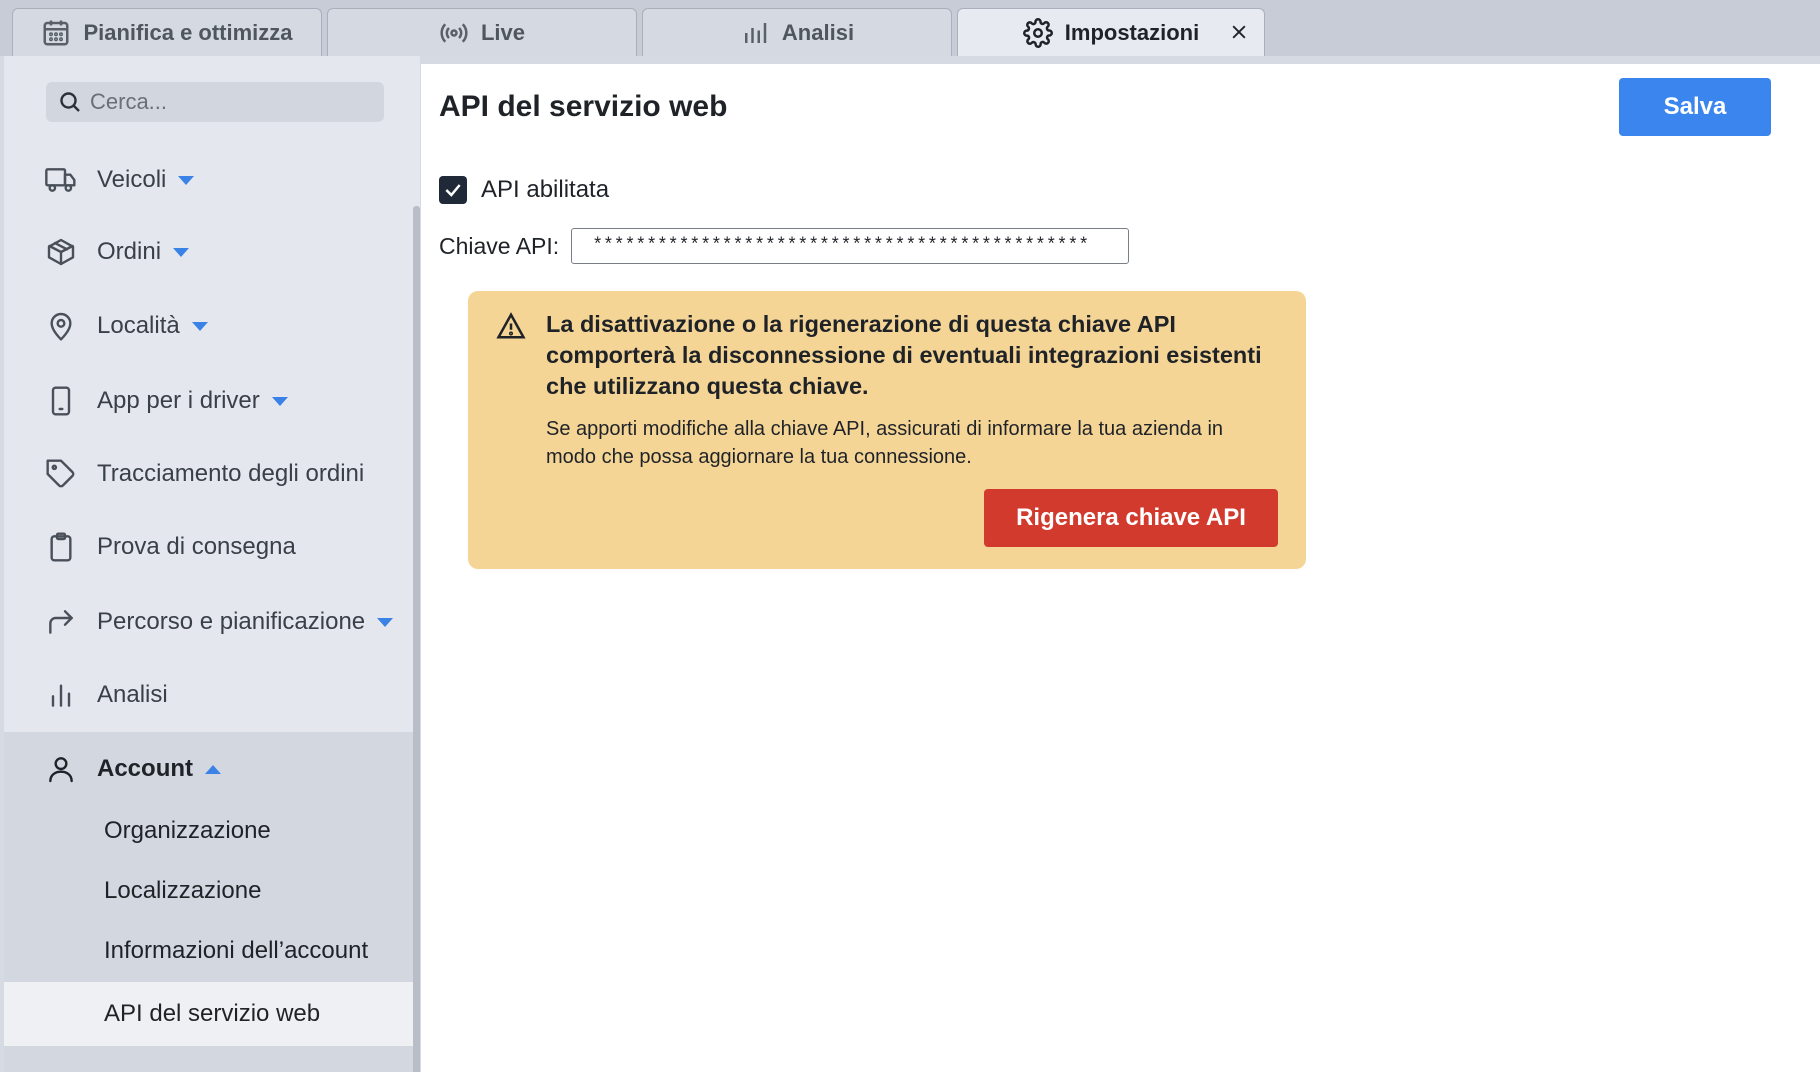 This screenshot has width=1820, height=1072. What do you see at coordinates (132, 694) in the screenshot?
I see `sidebar-item-label: Analisi` at bounding box center [132, 694].